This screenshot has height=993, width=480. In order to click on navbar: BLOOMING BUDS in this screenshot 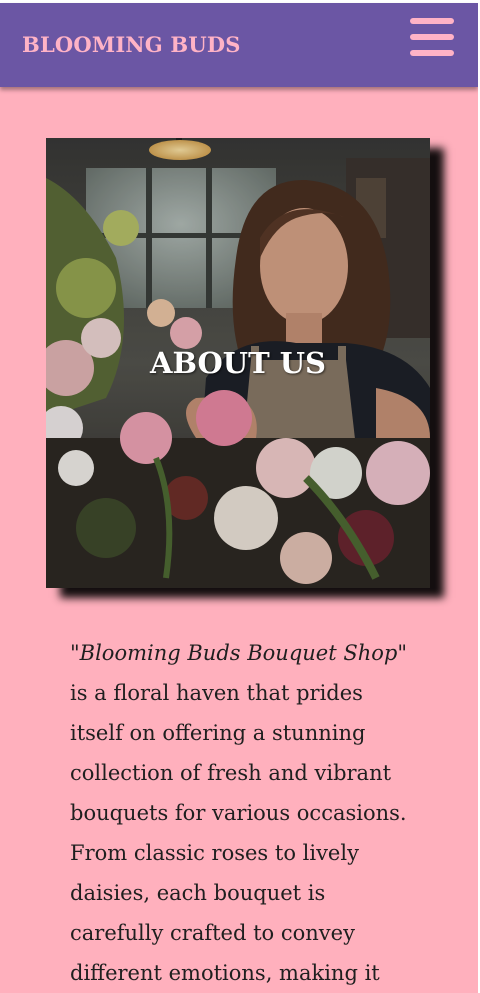, I will do `click(239, 45)`.